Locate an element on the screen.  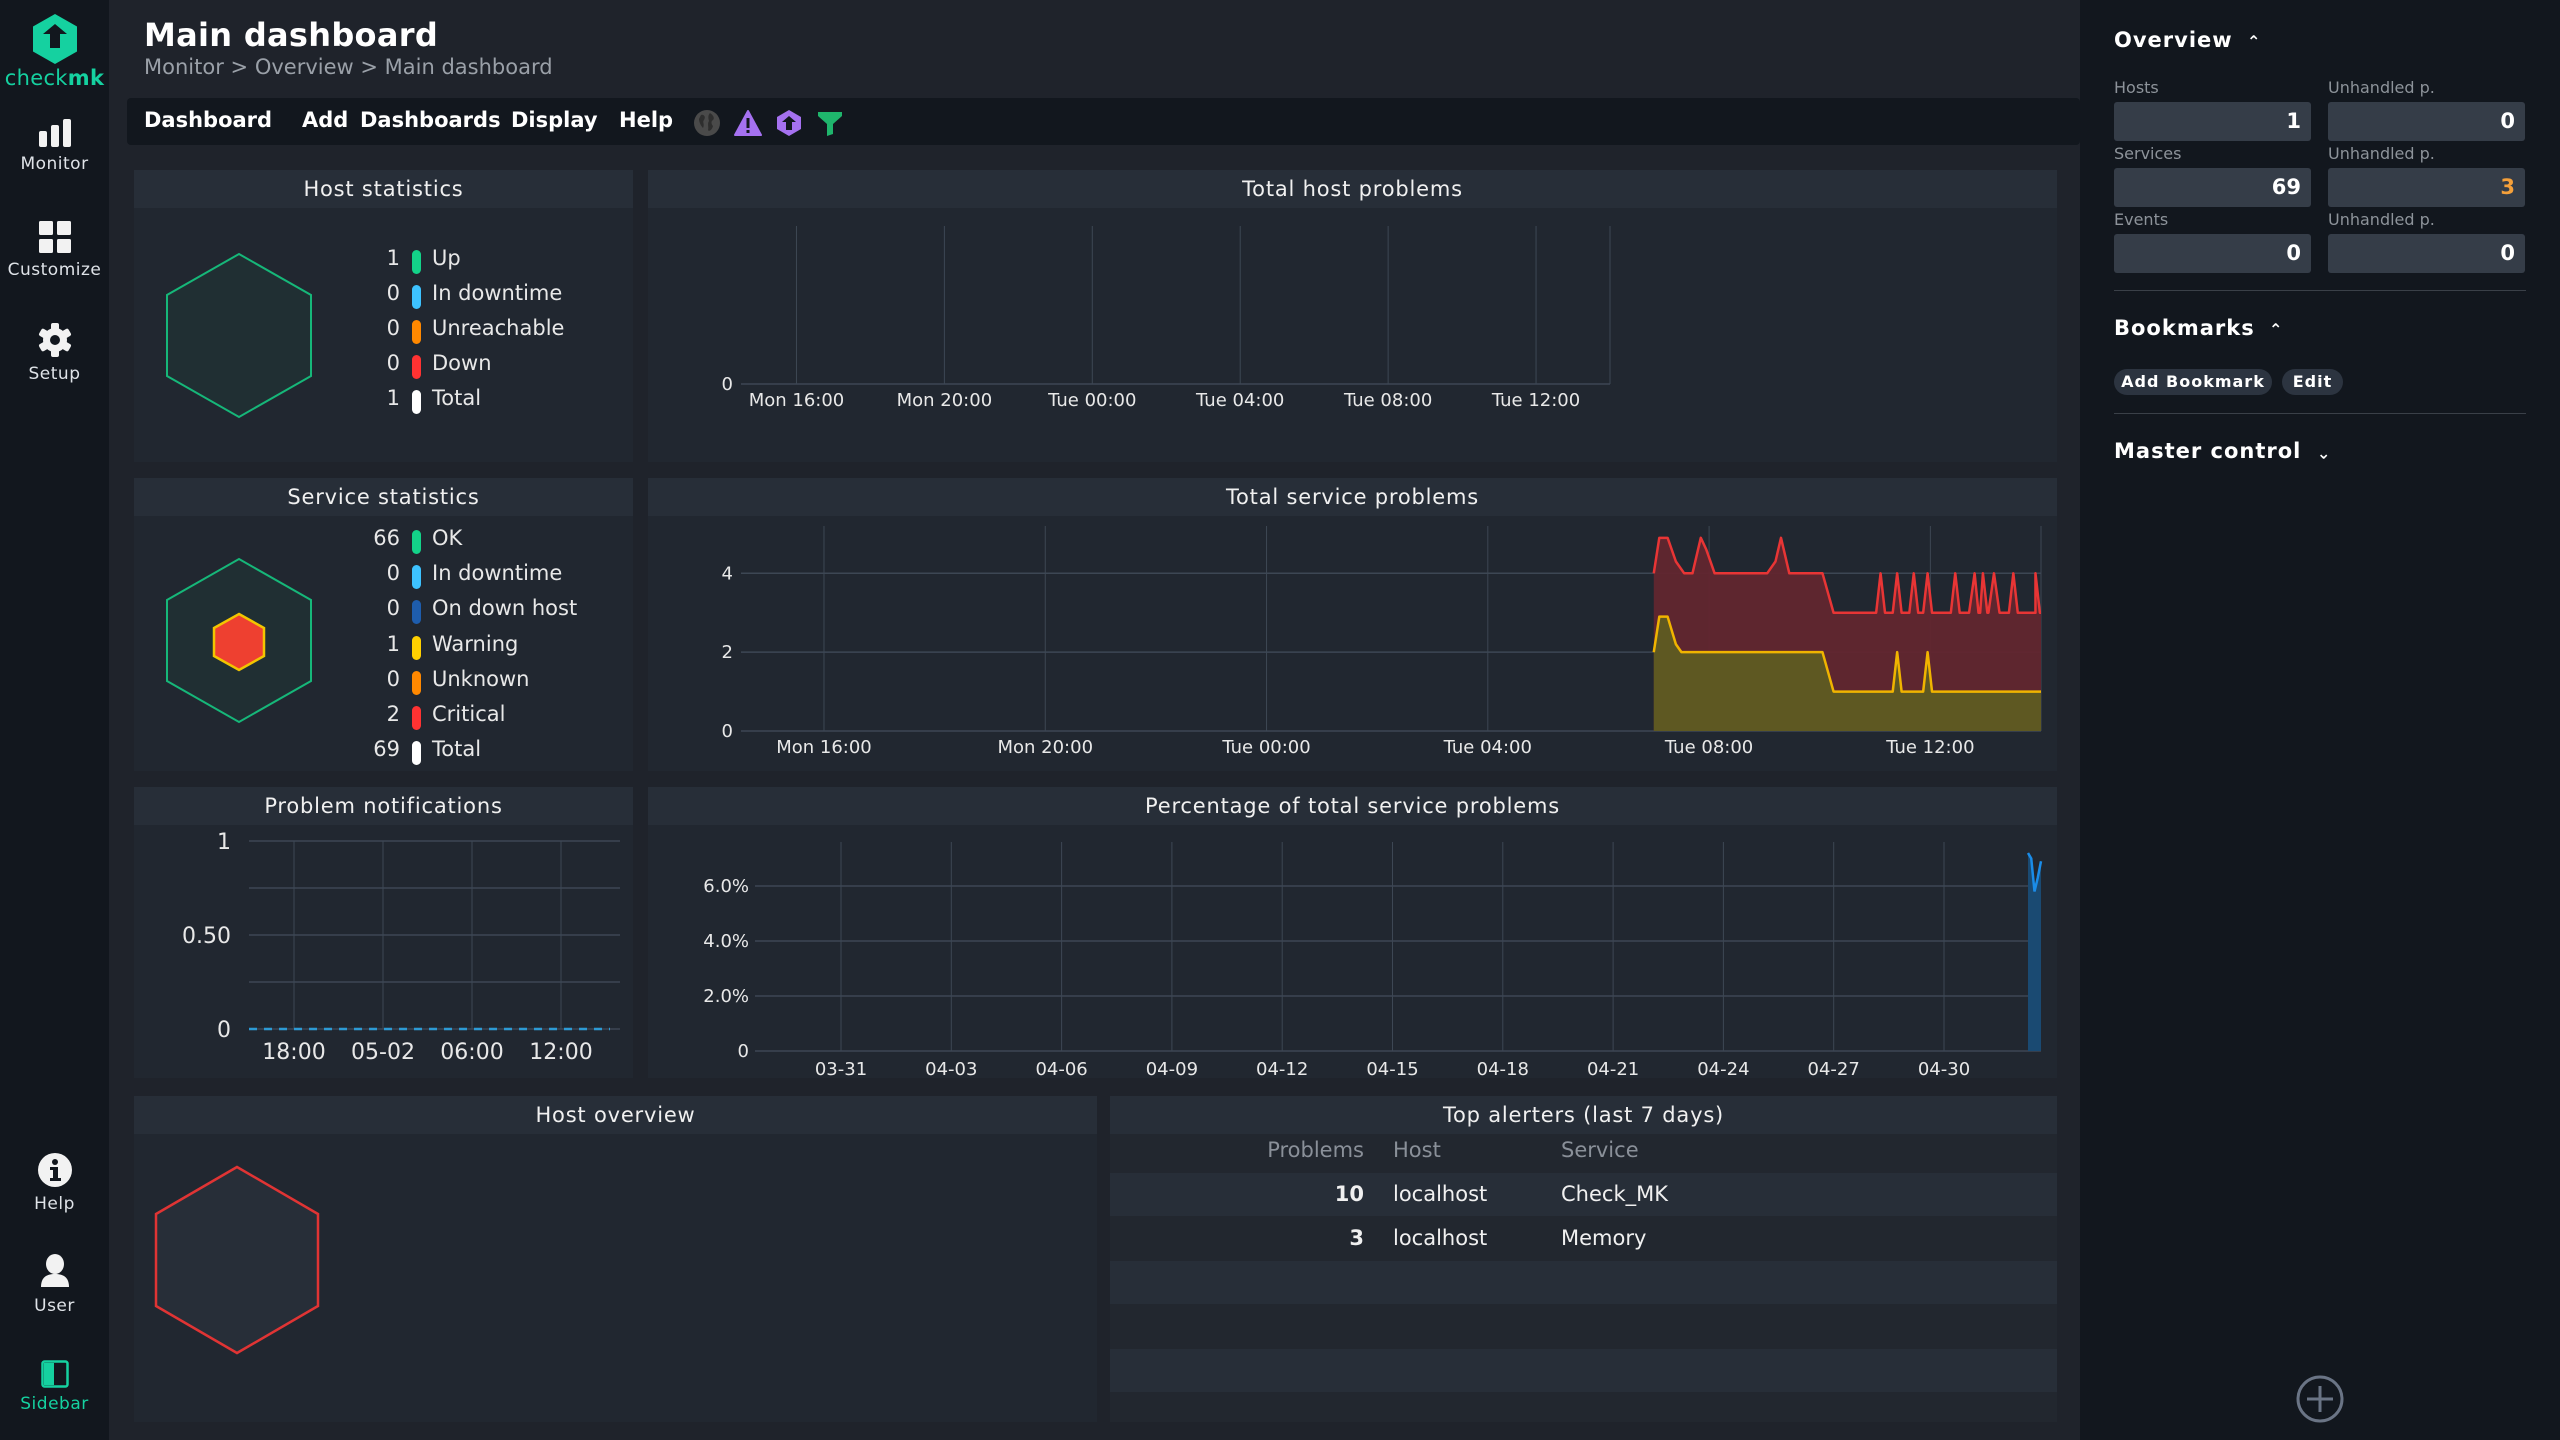
nav-customize: Customize is located at coordinates (54, 250).